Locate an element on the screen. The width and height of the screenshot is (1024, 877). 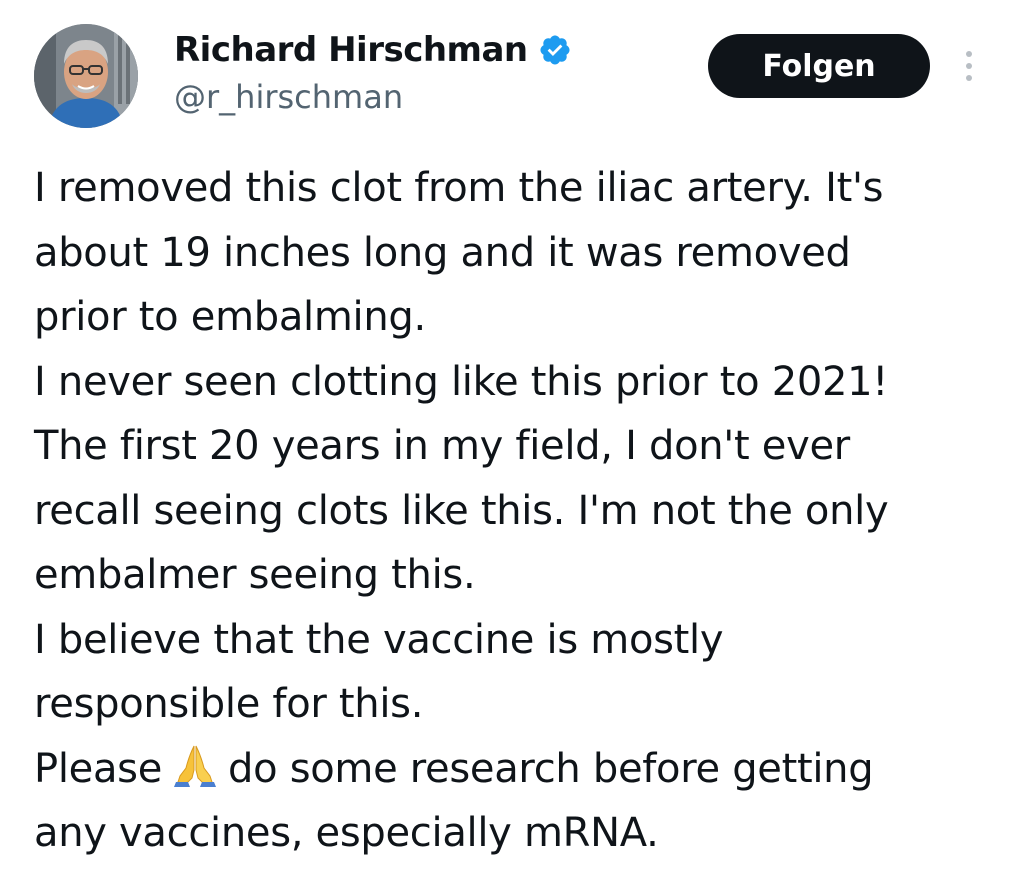
verified-badge-icon is located at coordinates (555, 50).